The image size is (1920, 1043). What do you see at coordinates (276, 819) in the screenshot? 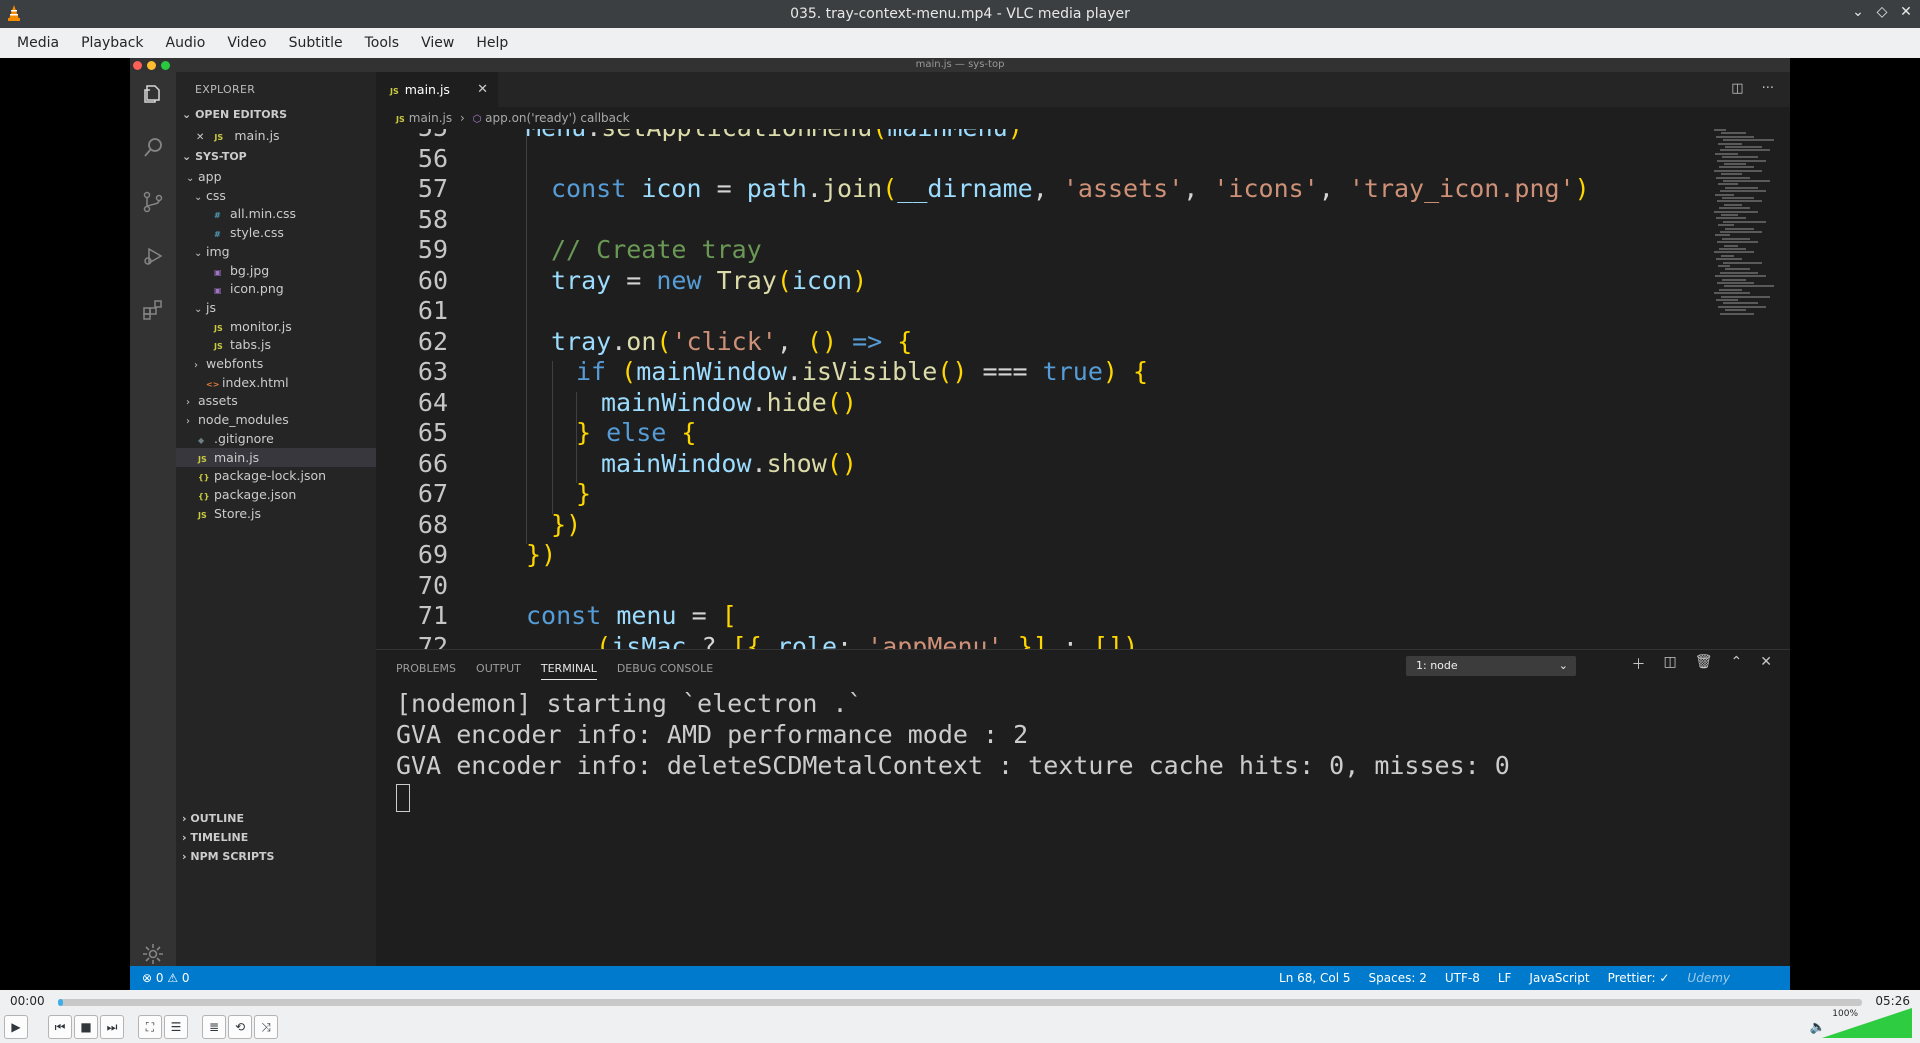
I see `outline-section: › OUTLINE` at bounding box center [276, 819].